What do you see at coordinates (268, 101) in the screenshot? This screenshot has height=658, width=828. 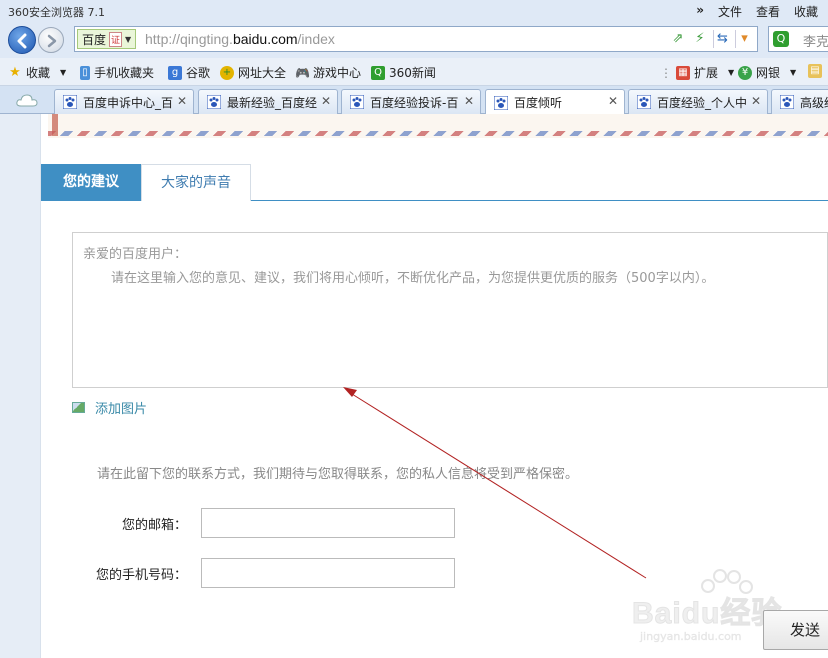 I see `tab-latest-experience: 最新经验_百度经 ✕` at bounding box center [268, 101].